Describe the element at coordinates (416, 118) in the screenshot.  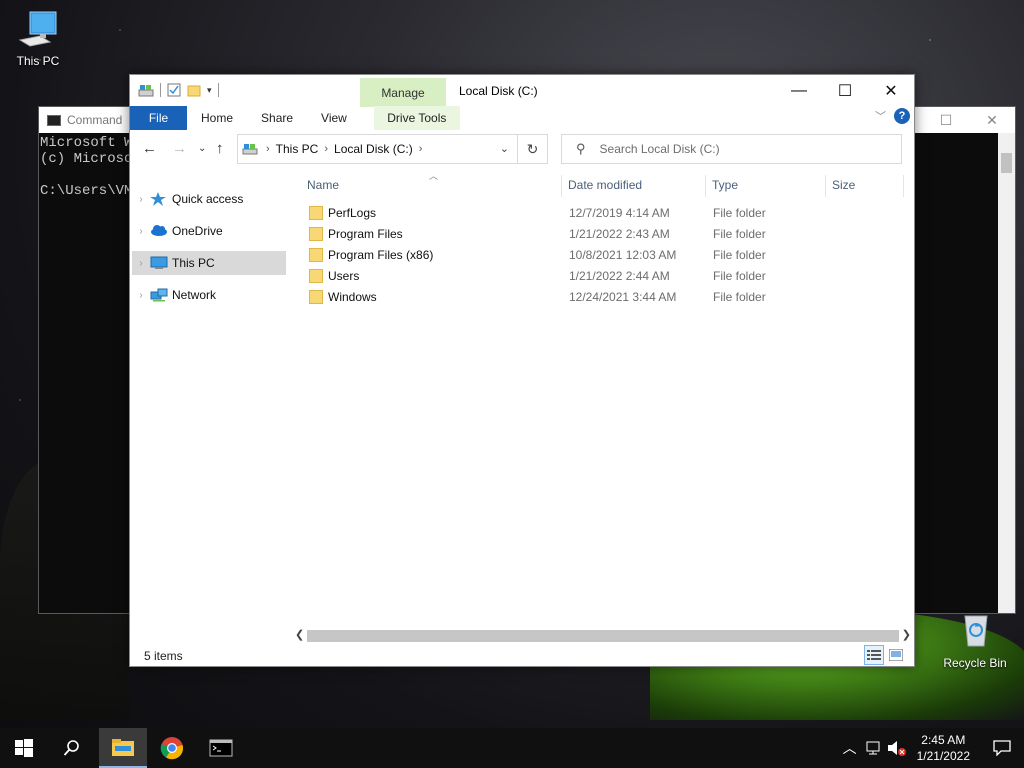
I see `tab-drive-tools: Drive Tools` at that location.